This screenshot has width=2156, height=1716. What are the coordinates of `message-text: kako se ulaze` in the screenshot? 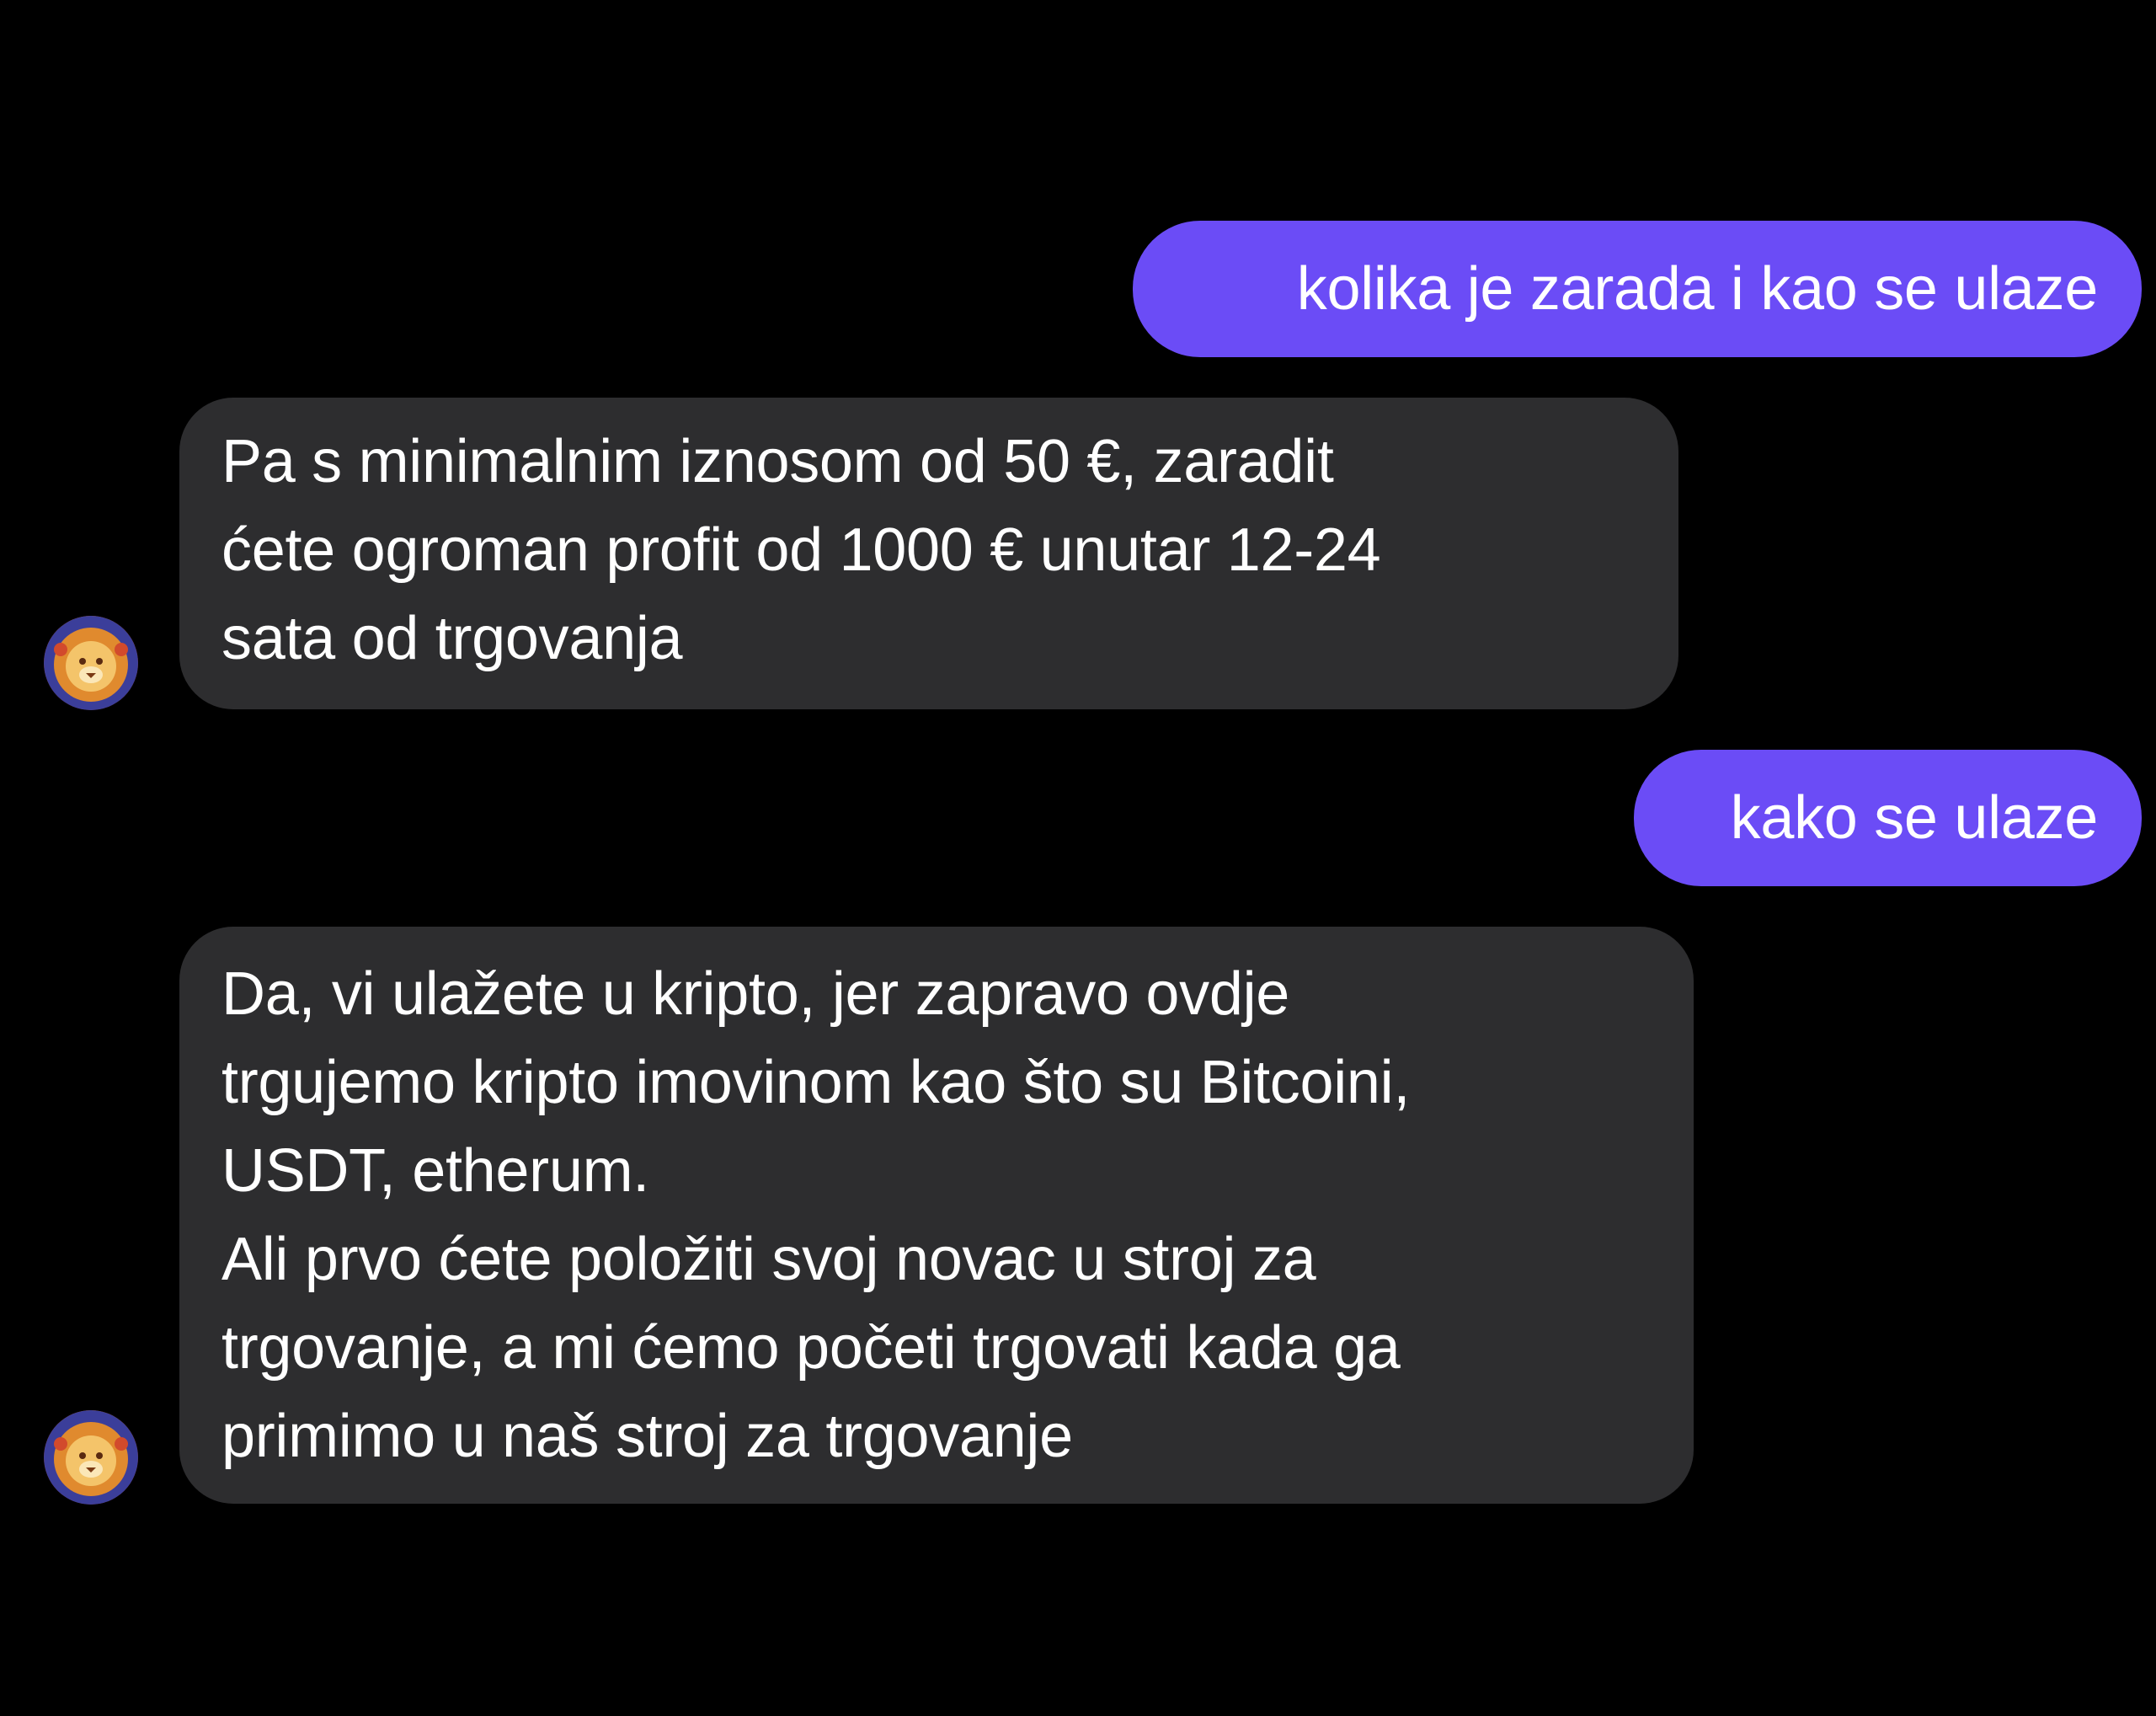 It's located at (1915, 817).